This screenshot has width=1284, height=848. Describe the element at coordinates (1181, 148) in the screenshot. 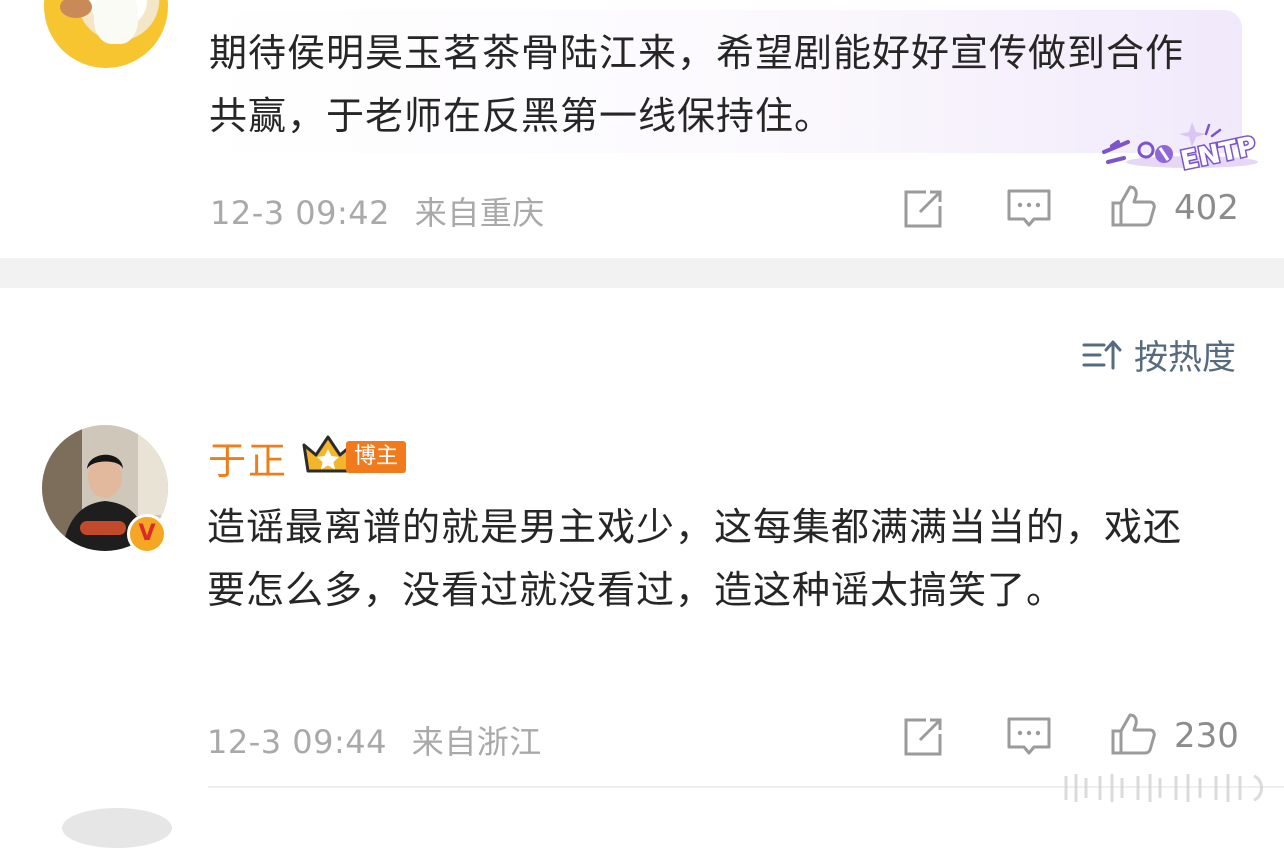

I see `entp-sticker-icon: ENTP` at that location.